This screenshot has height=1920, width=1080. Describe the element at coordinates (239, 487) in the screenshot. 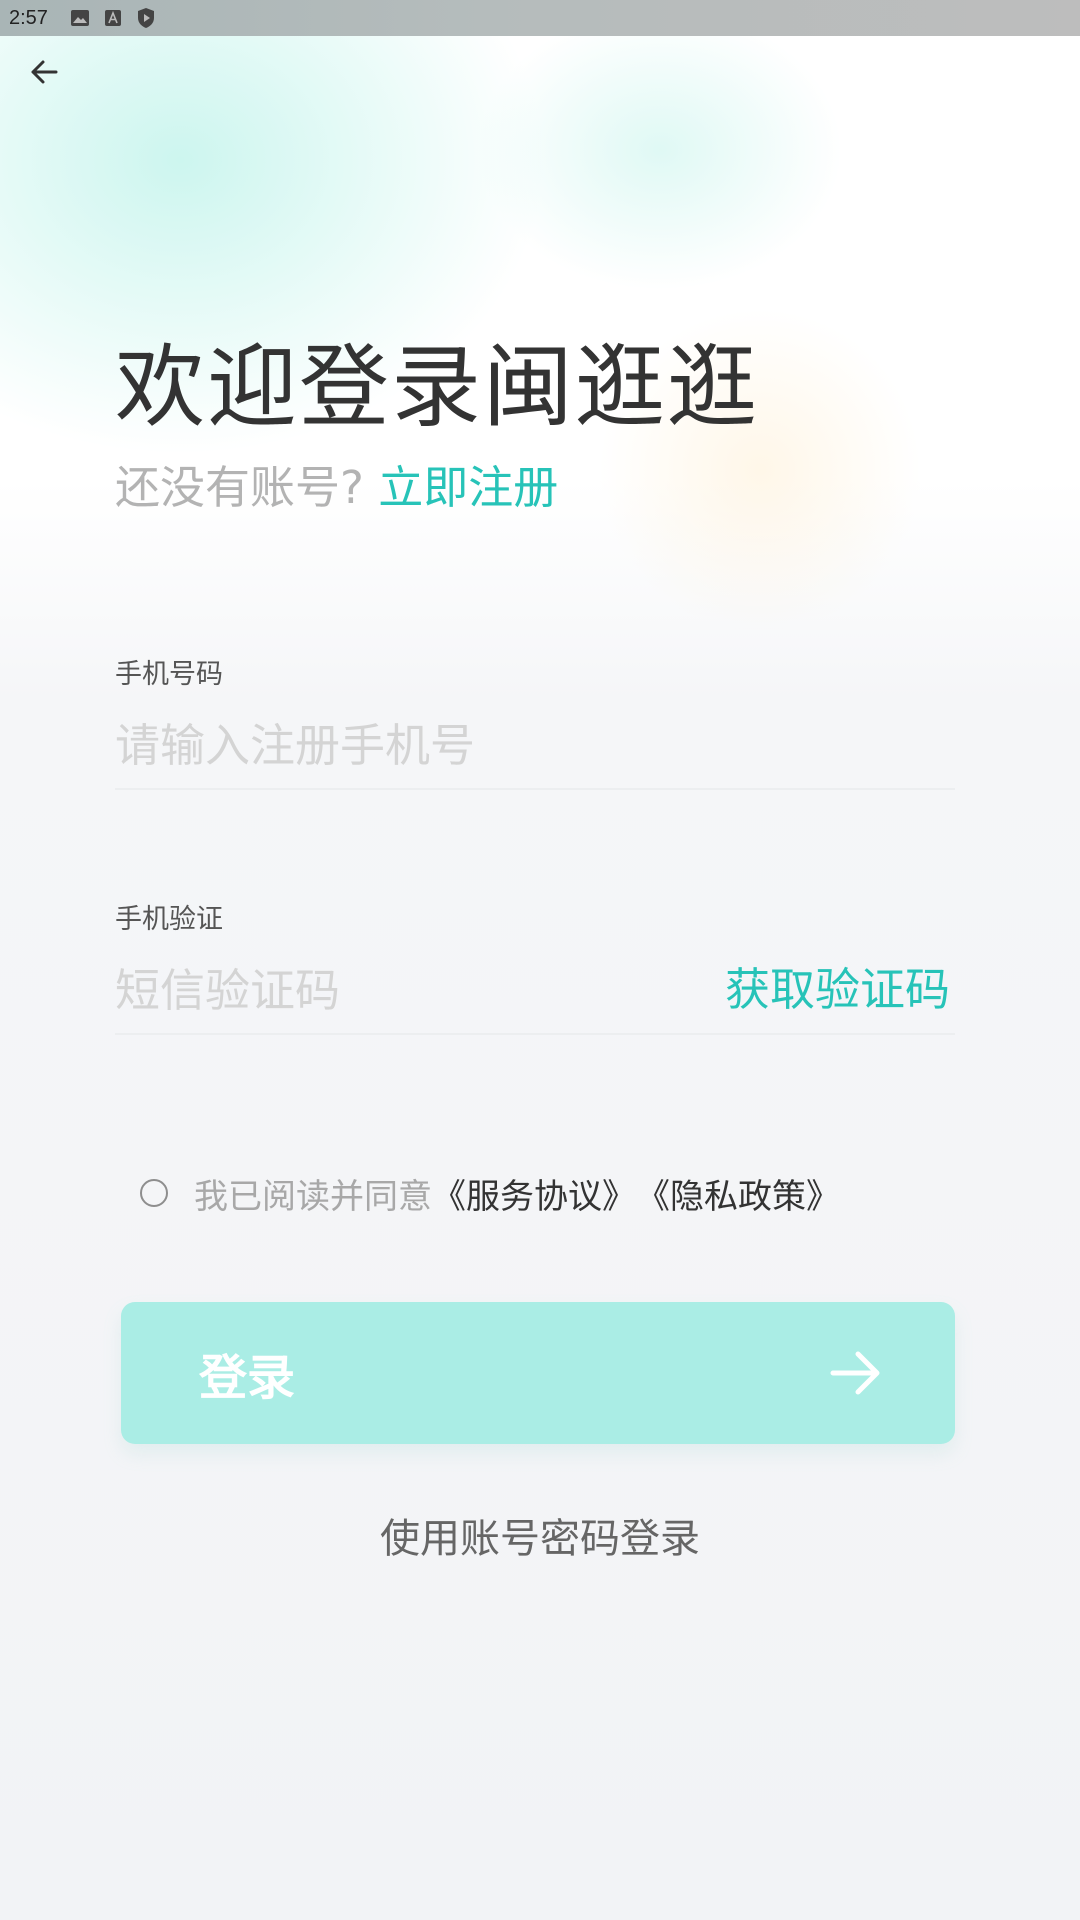

I see `register-question: 还没有账号?` at that location.